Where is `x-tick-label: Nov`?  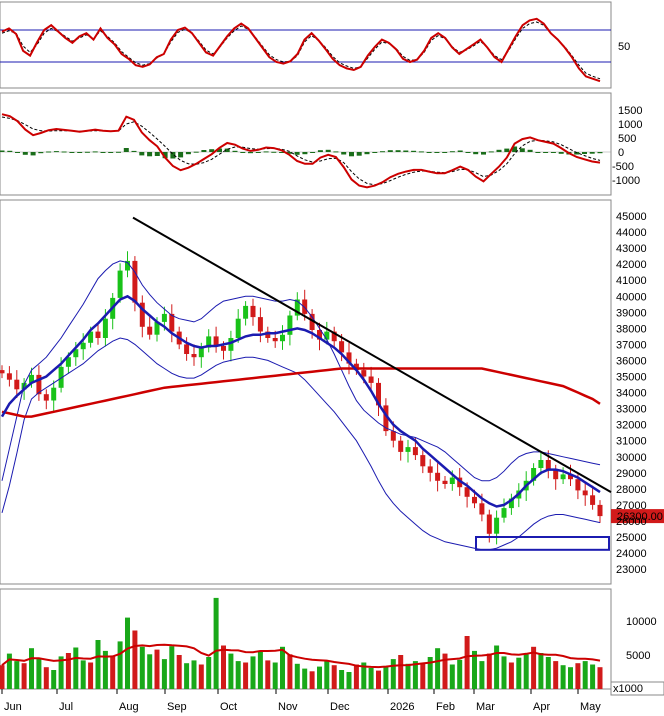
x-tick-label: Nov is located at coordinates (288, 707).